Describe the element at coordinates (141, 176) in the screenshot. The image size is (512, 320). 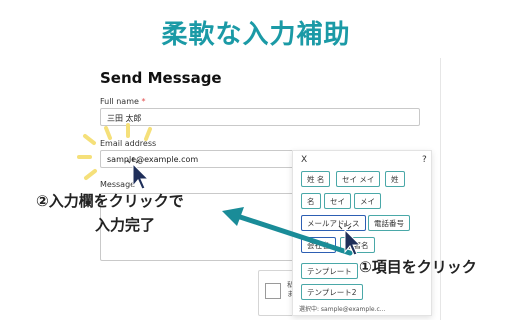
I see `cursor-icon` at that location.